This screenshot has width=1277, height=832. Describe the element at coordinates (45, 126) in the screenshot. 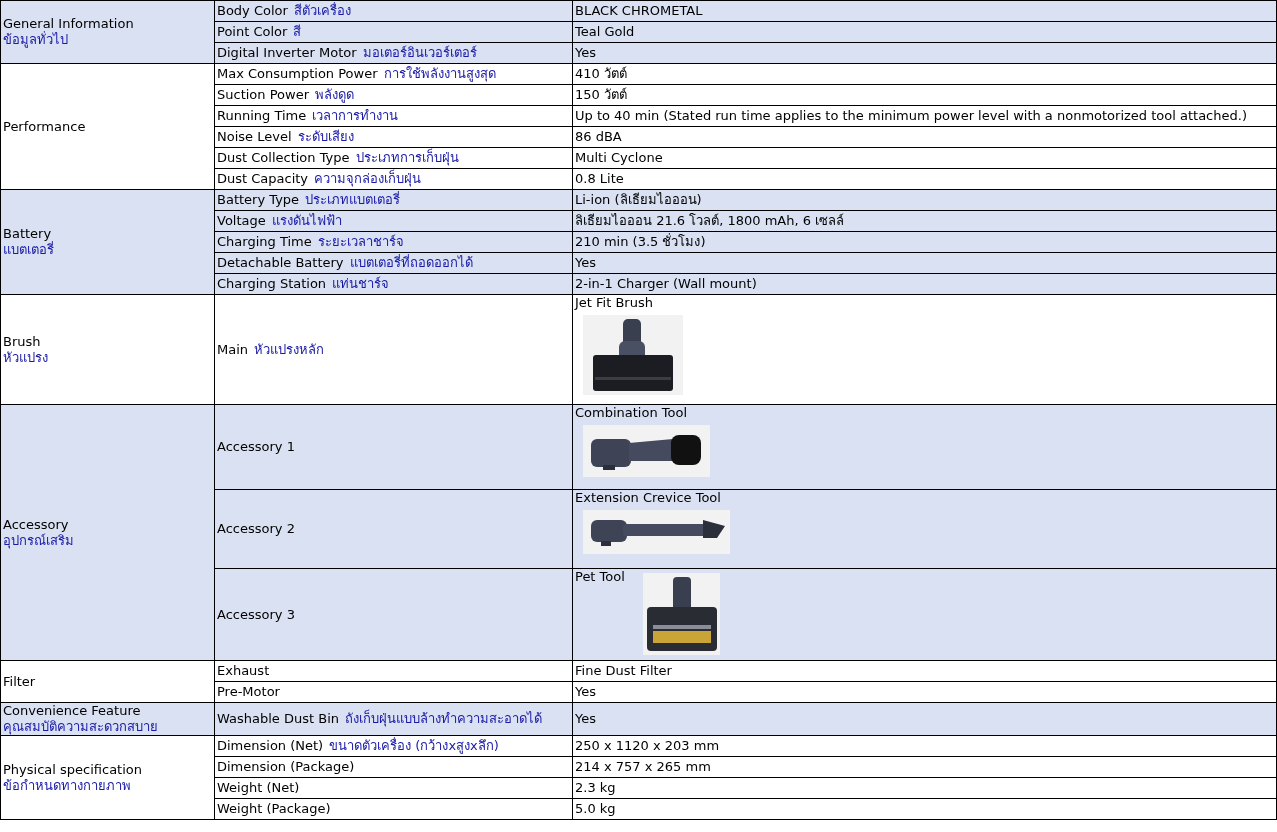

I see `group-title: Performance` at that location.